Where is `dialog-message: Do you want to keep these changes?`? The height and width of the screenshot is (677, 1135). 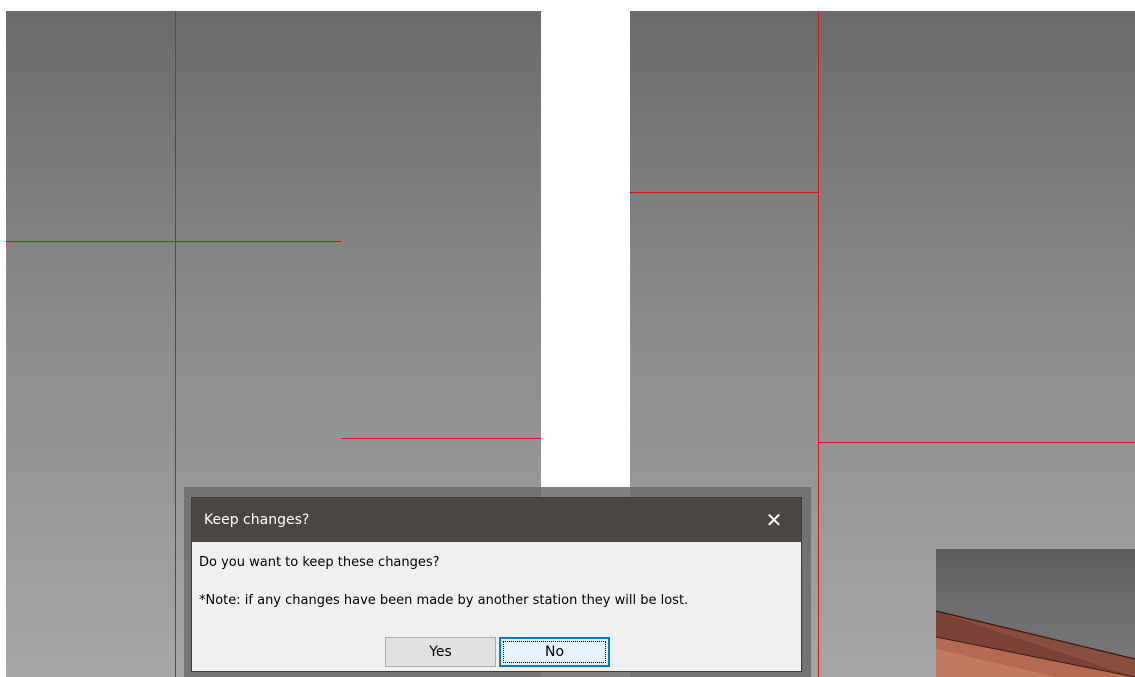 dialog-message: Do you want to keep these changes? is located at coordinates (319, 562).